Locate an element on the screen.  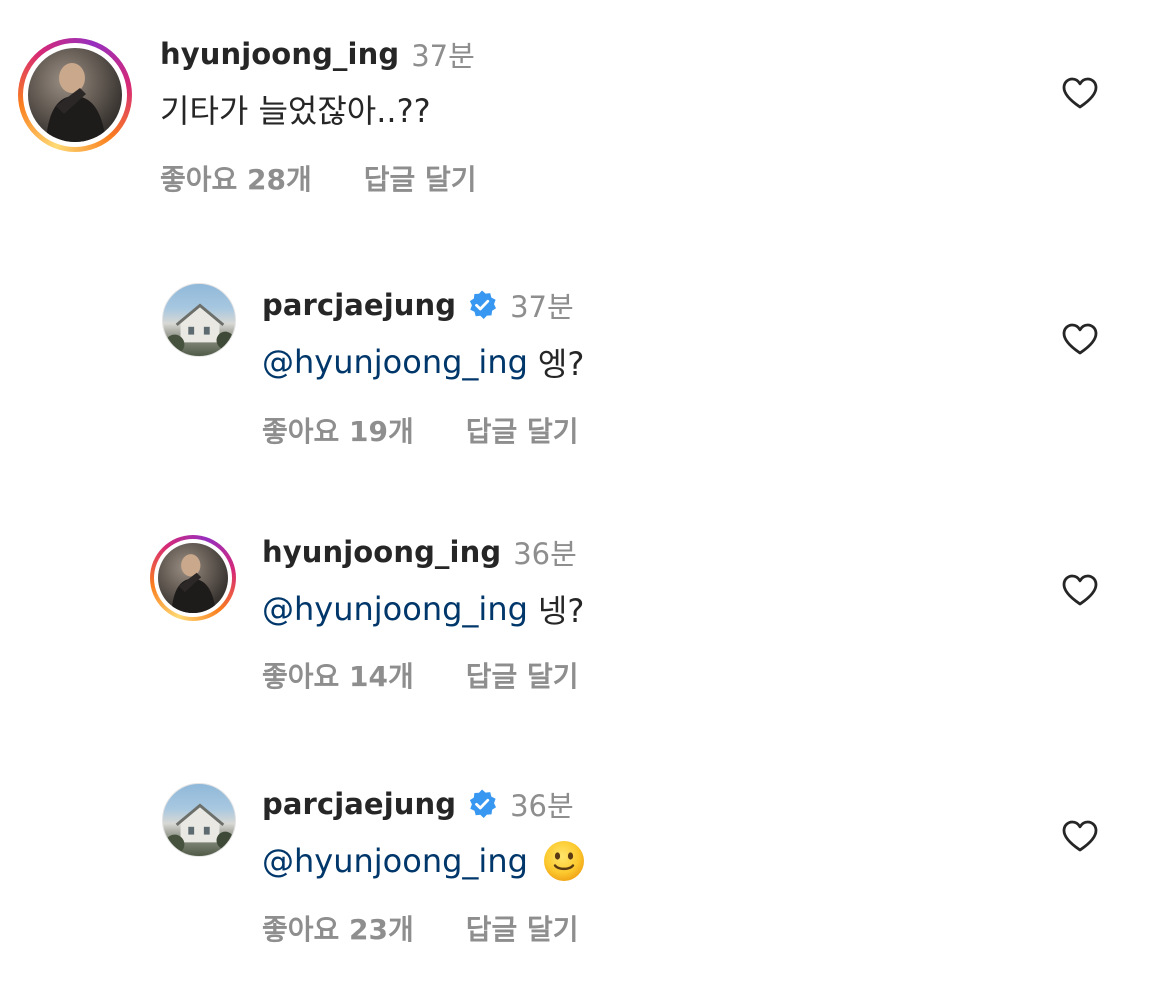
comment-actions: 좋아요 14개 답글 달기 is located at coordinates (420, 674).